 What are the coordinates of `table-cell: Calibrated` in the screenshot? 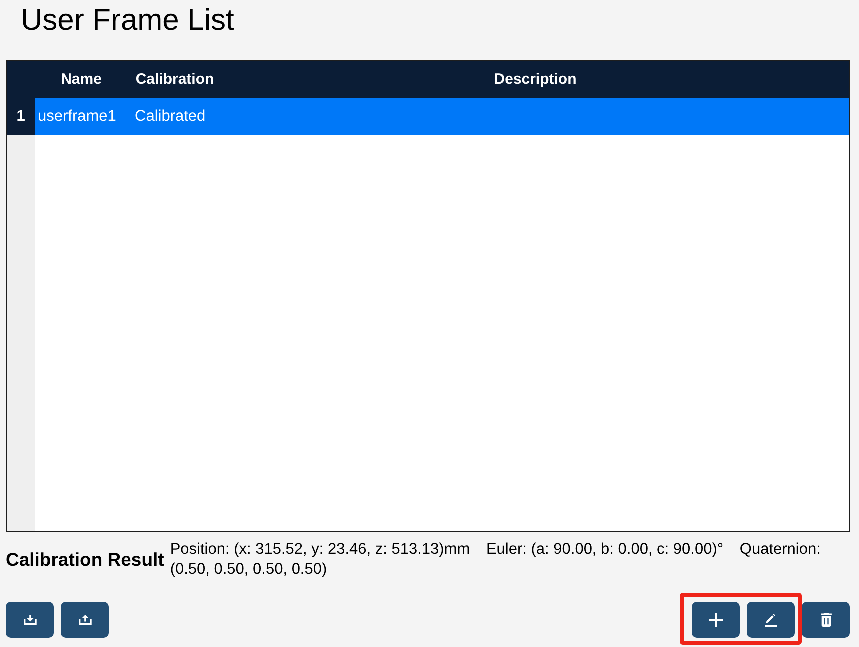 It's located at (170, 117).